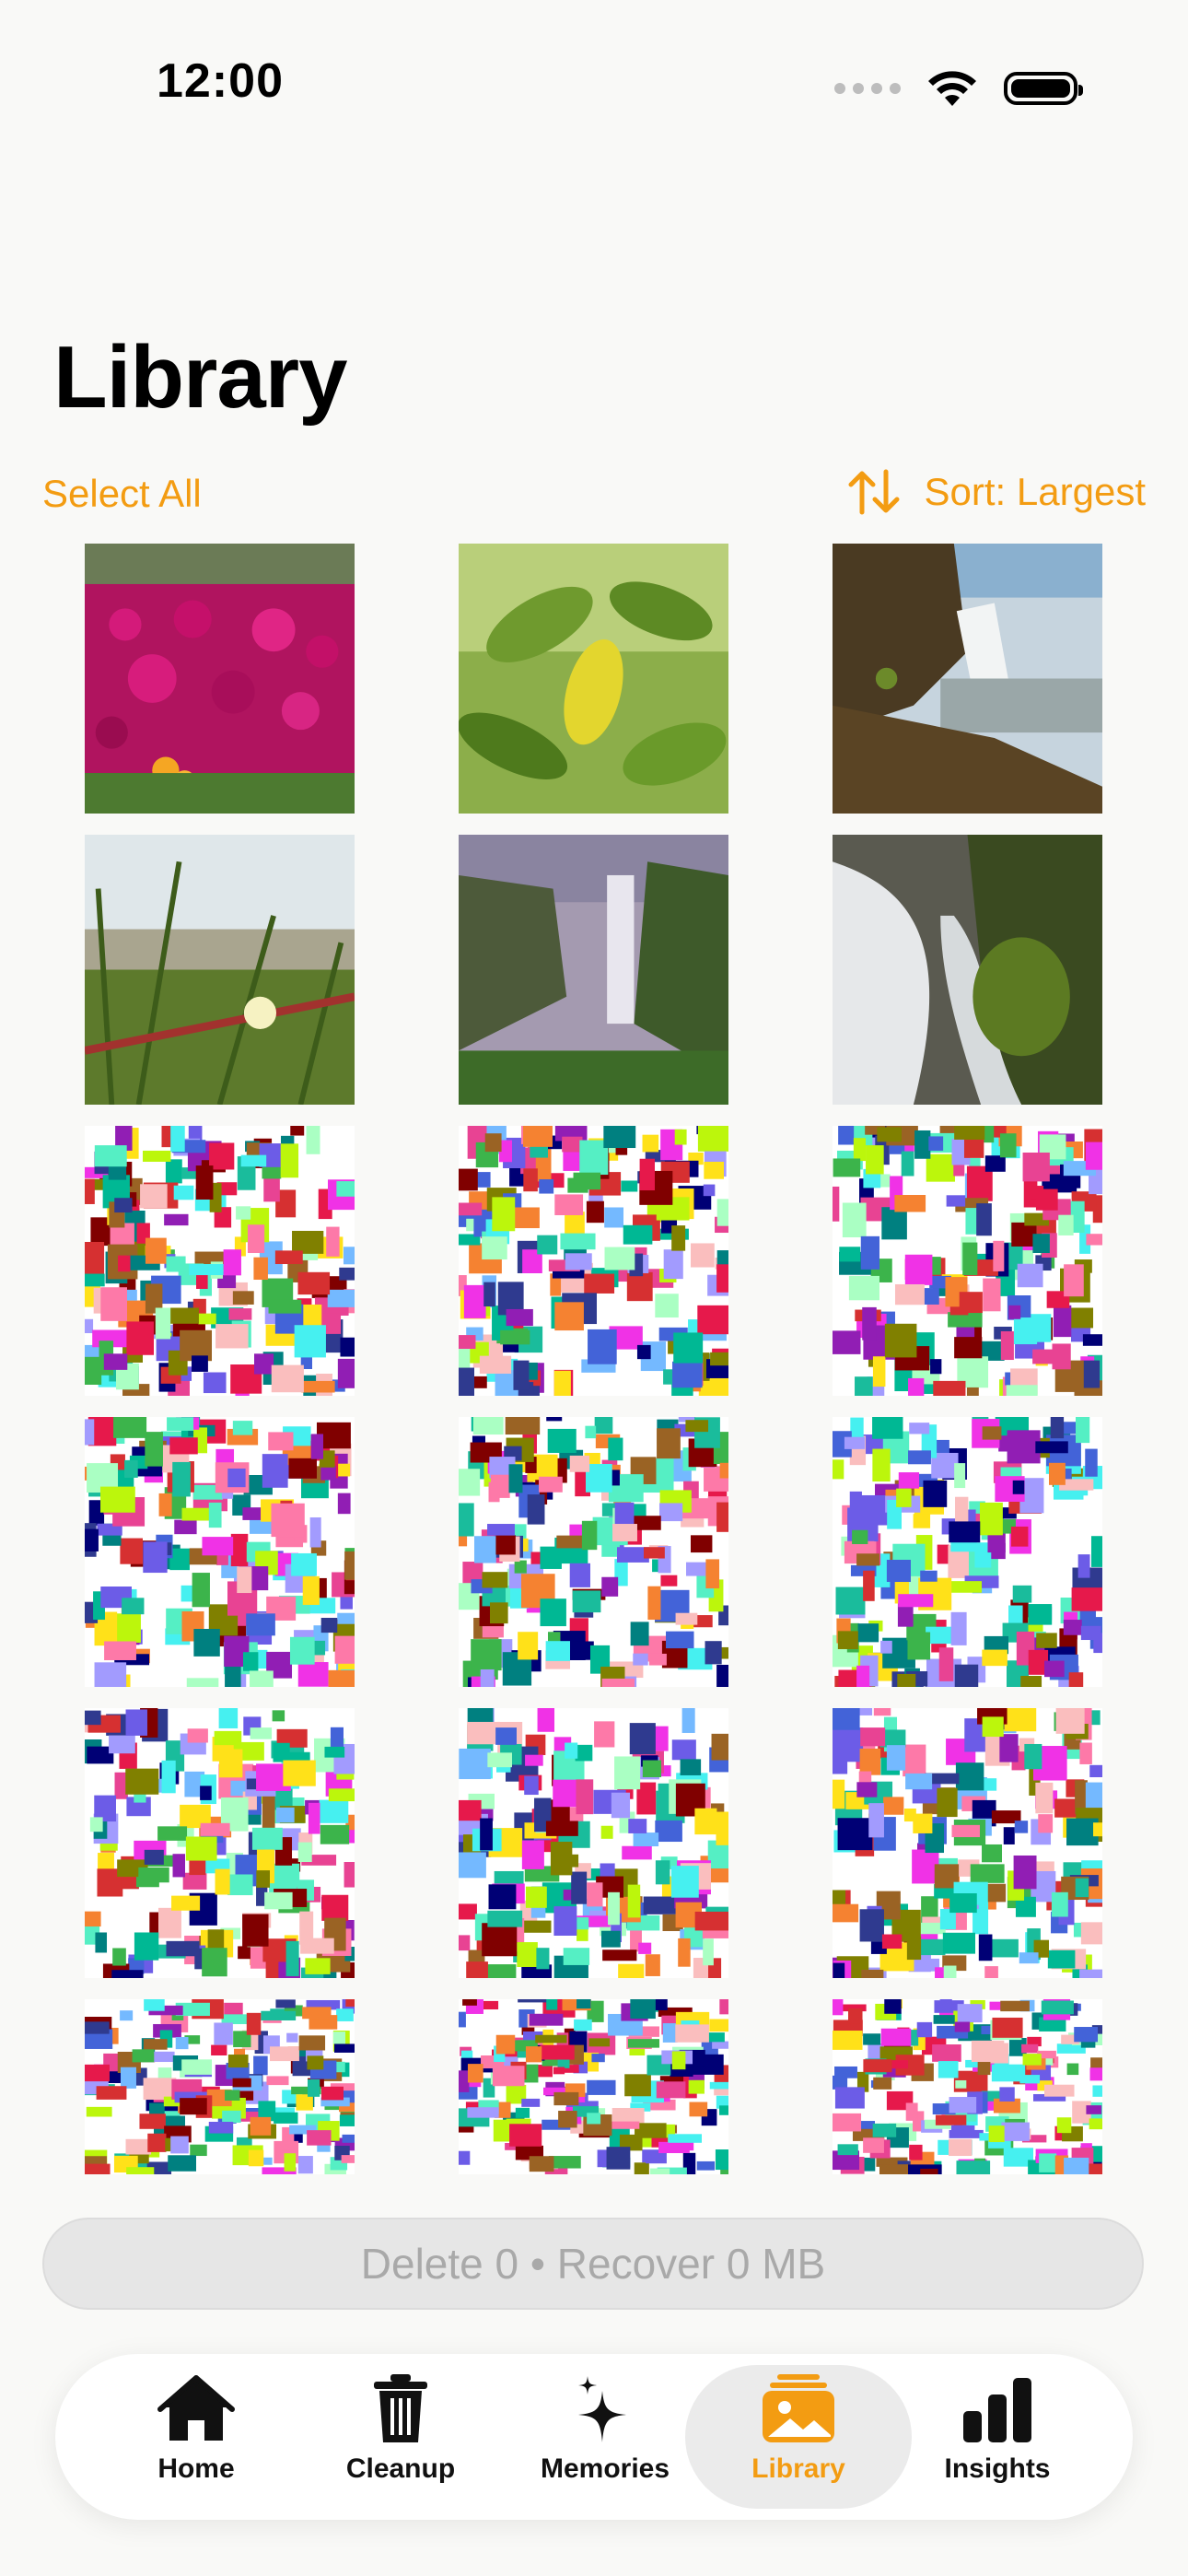 The height and width of the screenshot is (2576, 1188). Describe the element at coordinates (196, 2408) in the screenshot. I see `house-icon` at that location.